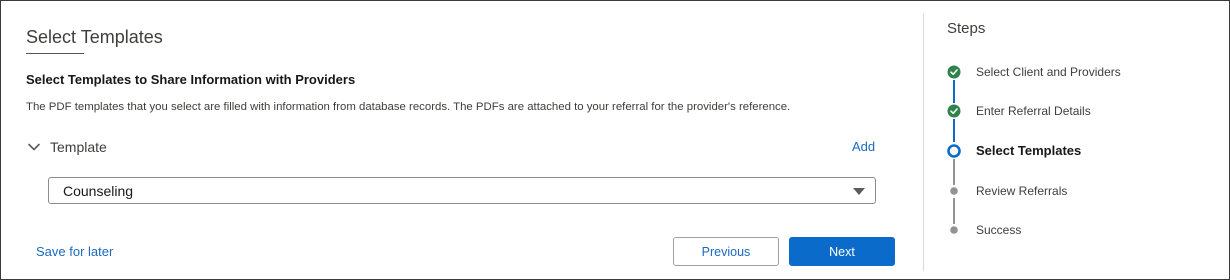 The height and width of the screenshot is (280, 1230). Describe the element at coordinates (954, 150) in the screenshot. I see `ring-icon` at that location.